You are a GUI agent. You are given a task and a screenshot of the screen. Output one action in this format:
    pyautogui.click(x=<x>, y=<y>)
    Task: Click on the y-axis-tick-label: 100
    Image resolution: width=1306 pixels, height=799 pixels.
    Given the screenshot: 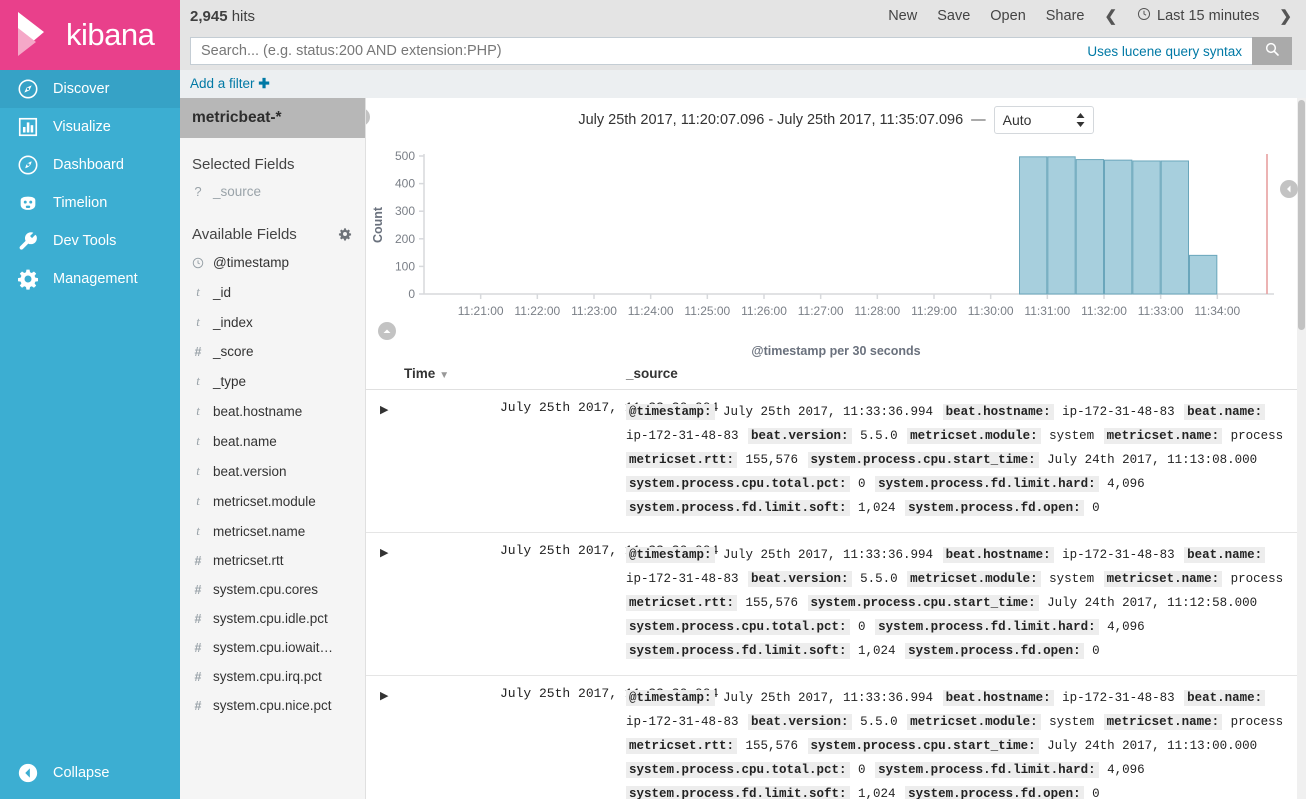 What is the action you would take?
    pyautogui.click(x=405, y=266)
    